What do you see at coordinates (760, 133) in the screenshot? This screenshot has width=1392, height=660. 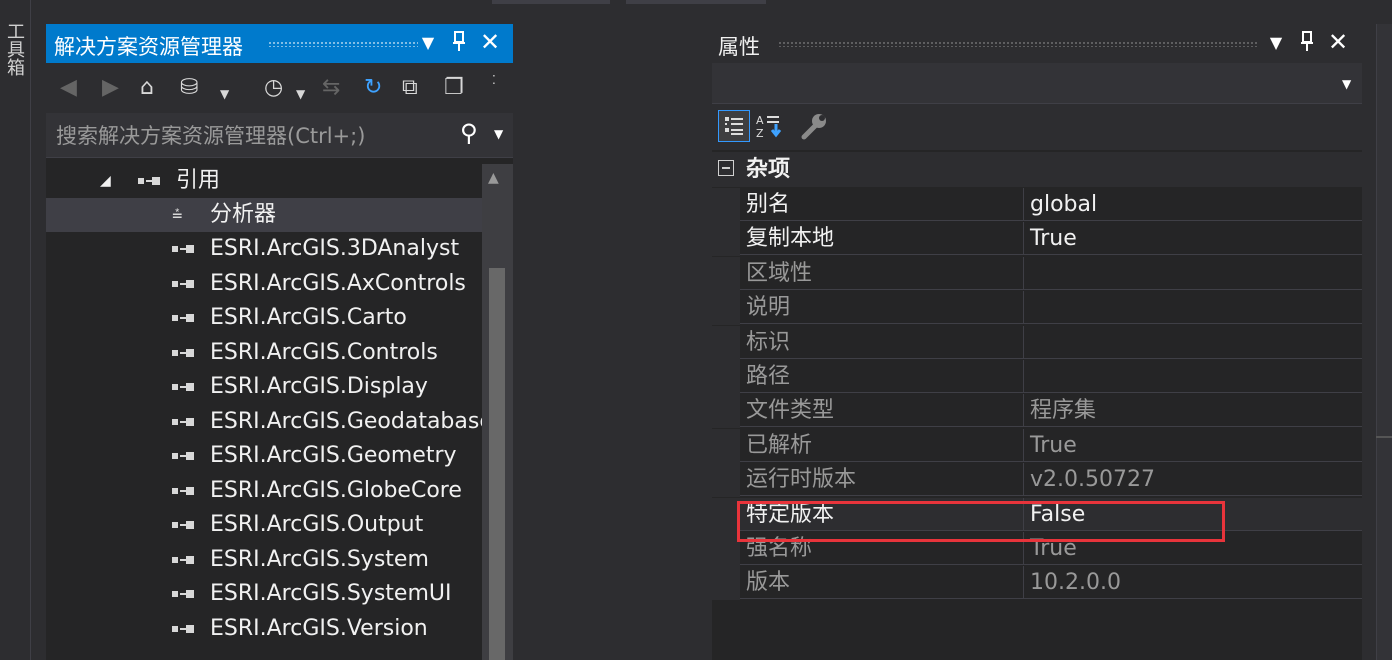 I see `svg-text: Z` at bounding box center [760, 133].